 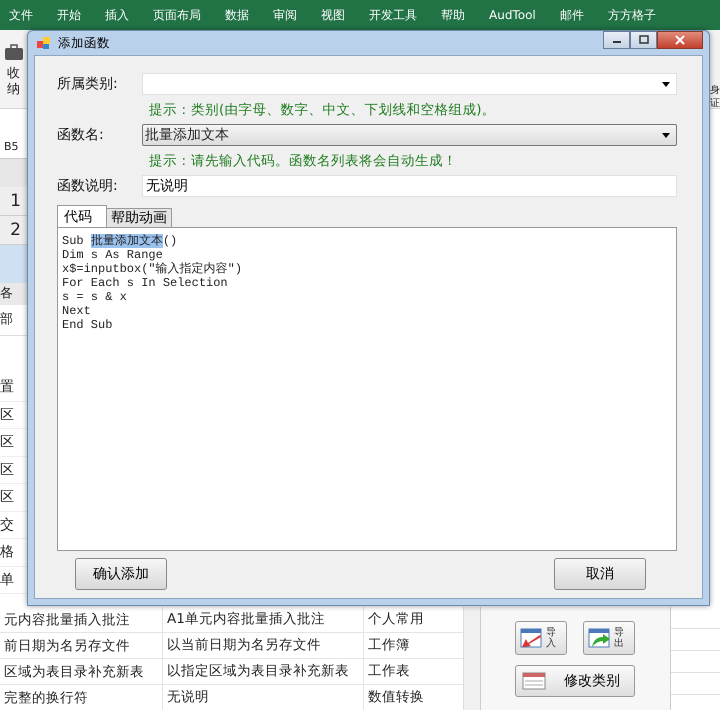 What do you see at coordinates (715, 90) in the screenshot?
I see `ribbon-label: 身` at bounding box center [715, 90].